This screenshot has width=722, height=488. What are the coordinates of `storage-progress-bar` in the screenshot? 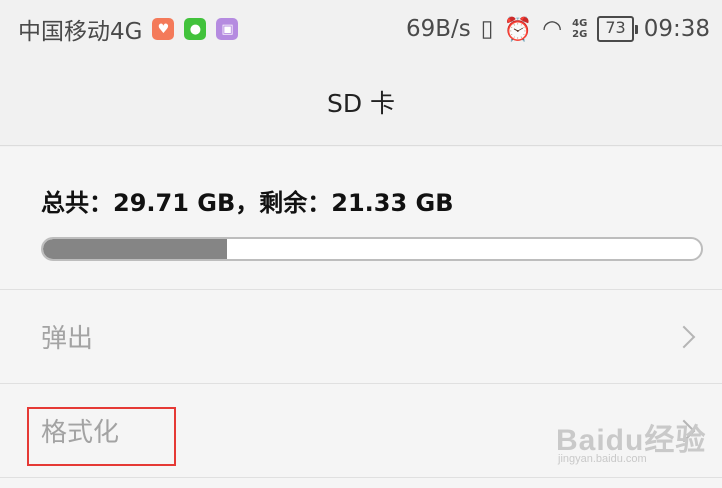 It's located at (372, 249).